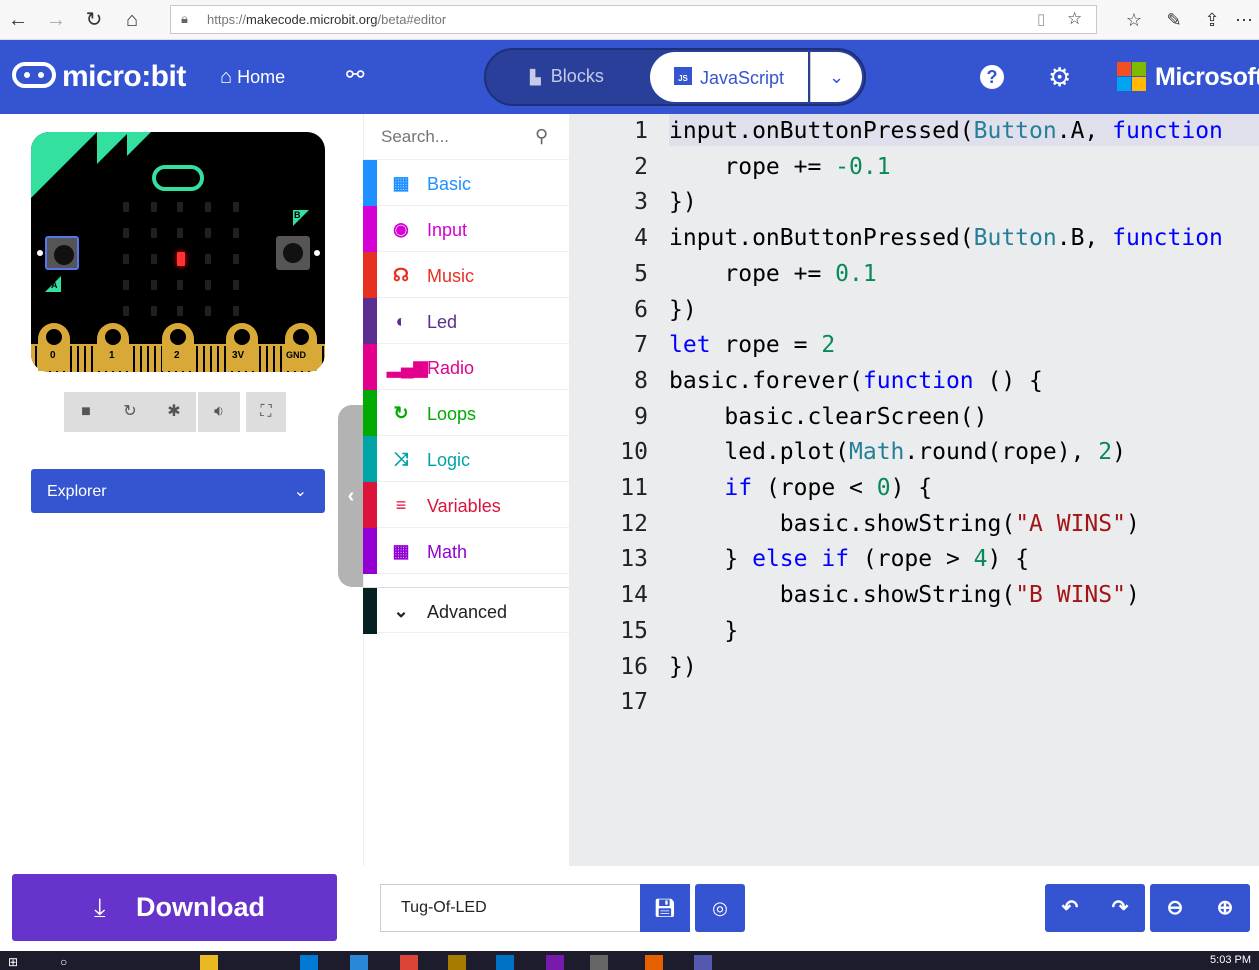 Image resolution: width=1259 pixels, height=970 pixels. Describe the element at coordinates (505, 962) in the screenshot. I see `outlook-icon` at that location.